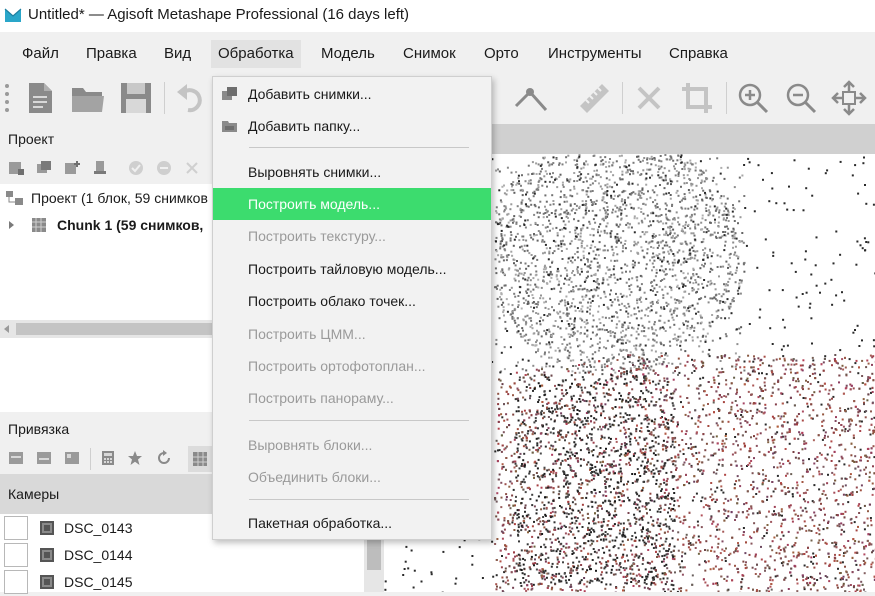 The image size is (875, 596). What do you see at coordinates (33, 494) in the screenshot?
I see `cameras-column-header: Камеры` at bounding box center [33, 494].